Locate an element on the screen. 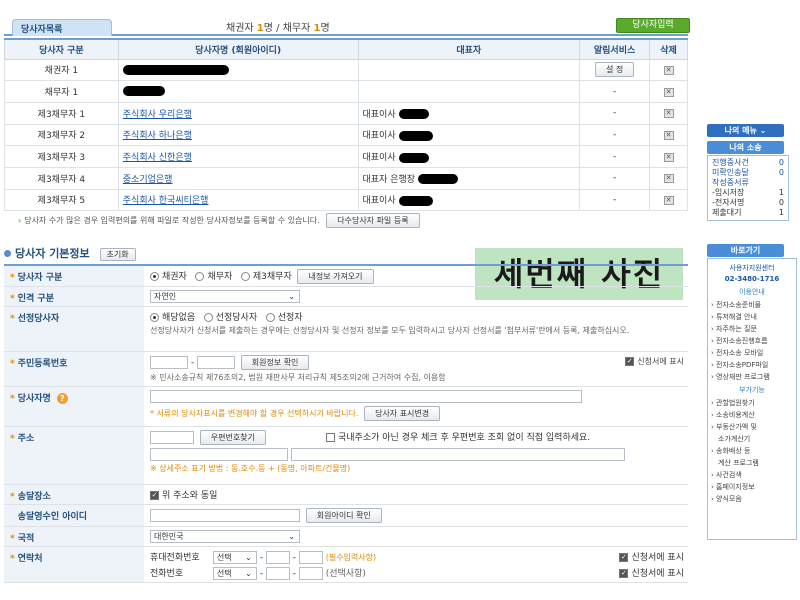  same-address-check: ✓ is located at coordinates (154, 495).